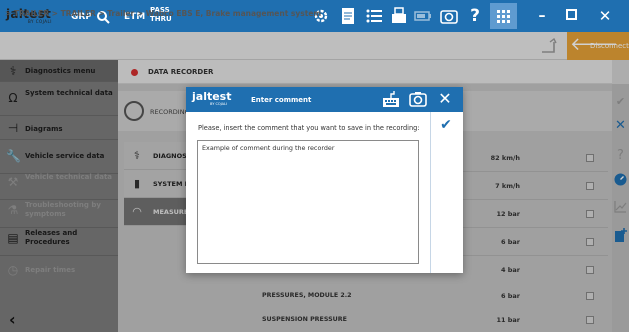  I want to click on keyboard-icon, so click(391, 99).